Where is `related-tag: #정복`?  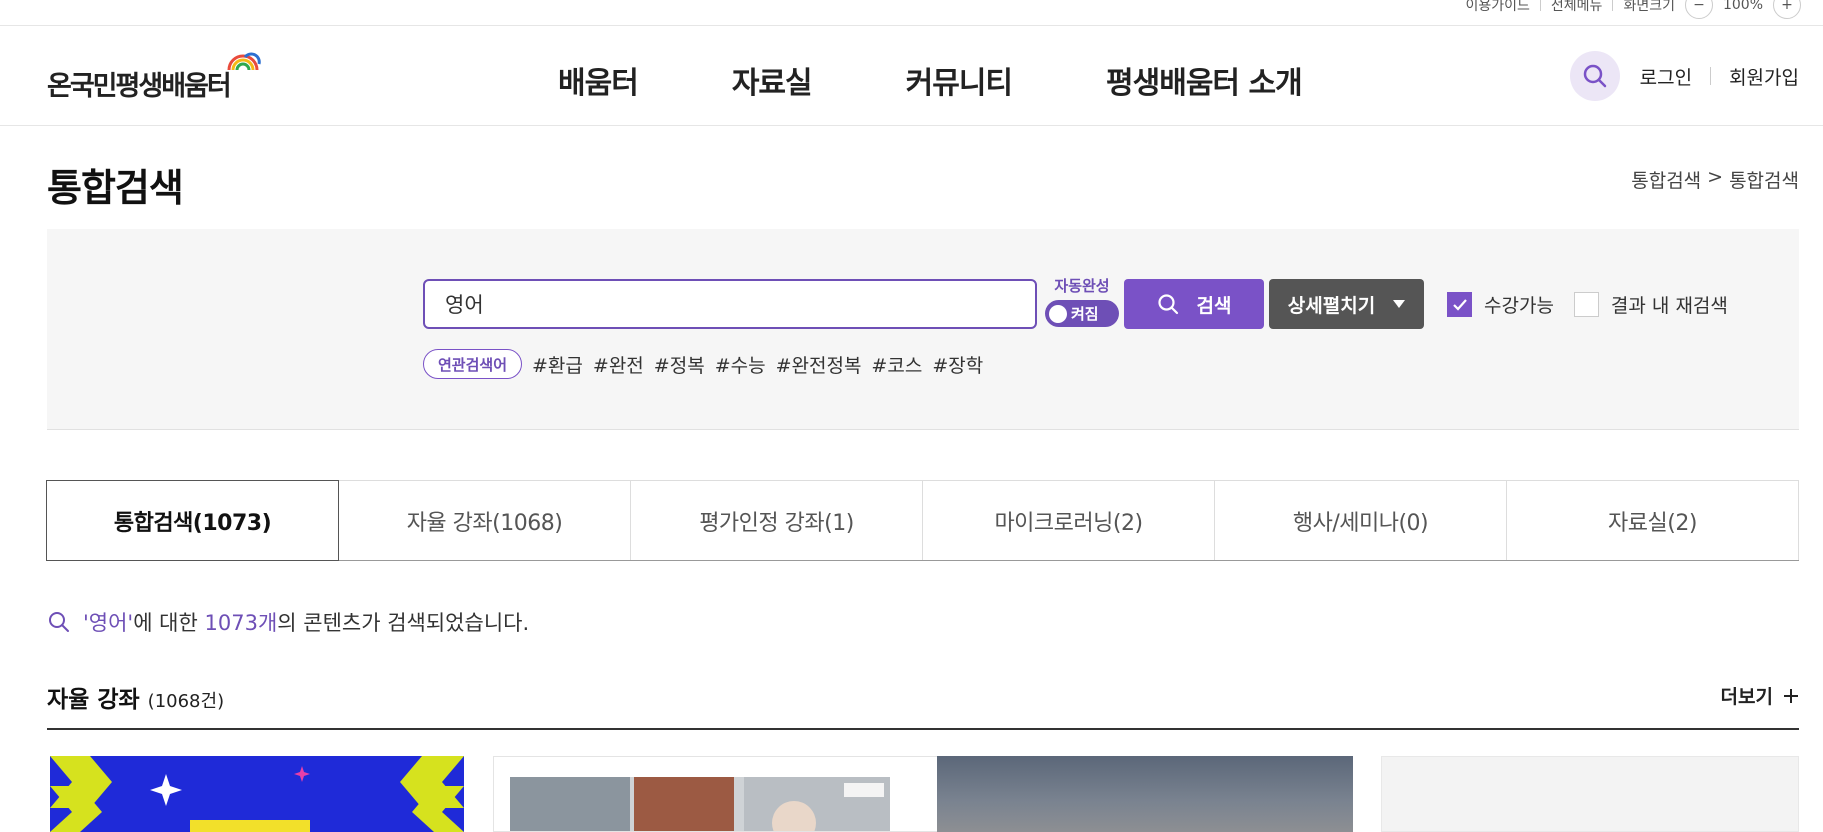
related-tag: #정복 is located at coordinates (679, 364).